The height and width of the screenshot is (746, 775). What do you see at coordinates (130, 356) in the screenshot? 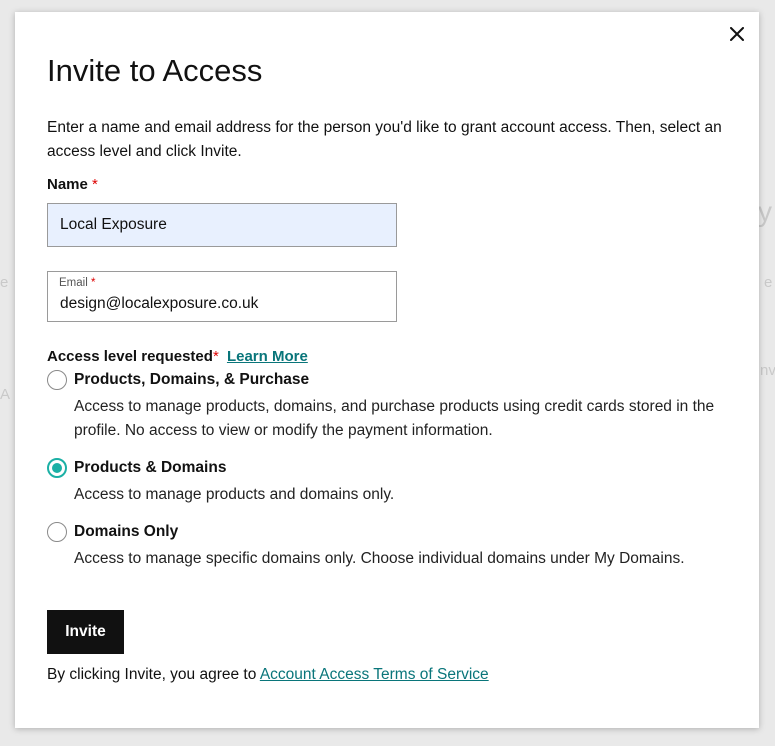
I see `access-level-label-text: Access level requested` at bounding box center [130, 356].